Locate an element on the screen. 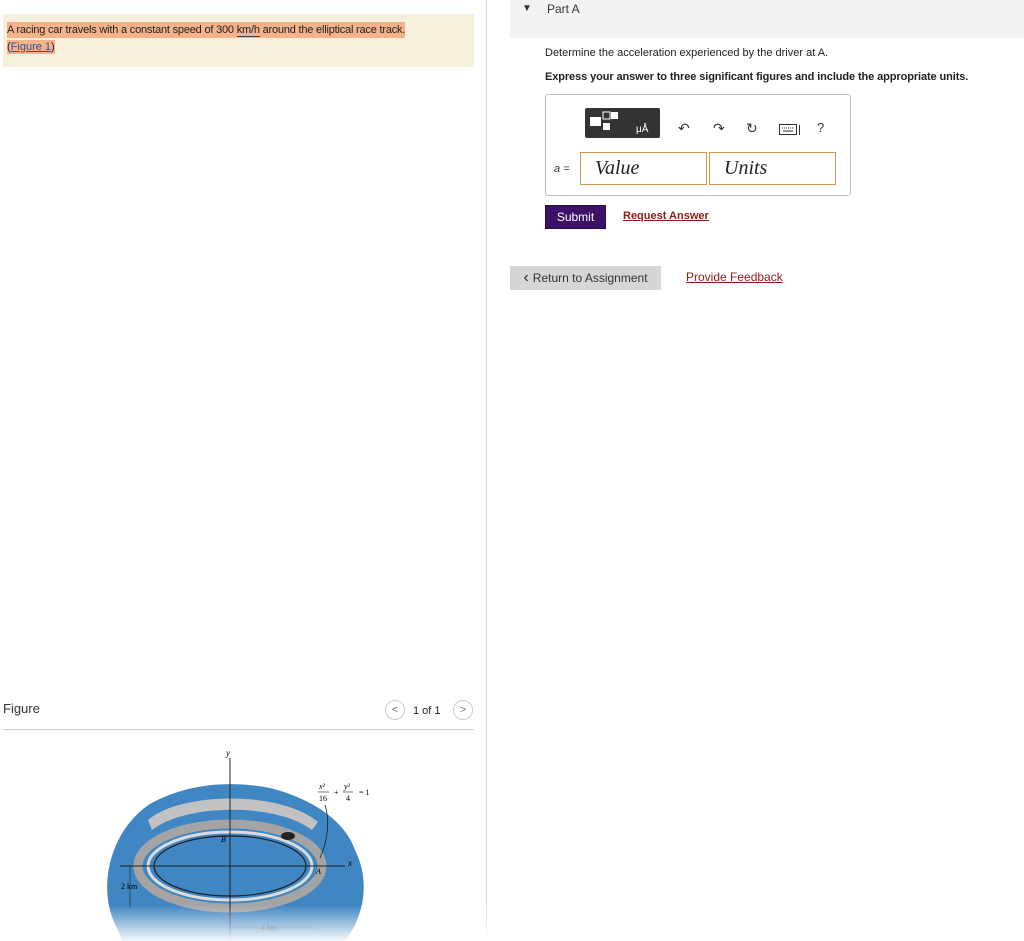 This screenshot has width=1024, height=941. units-input: Units is located at coordinates (772, 168).